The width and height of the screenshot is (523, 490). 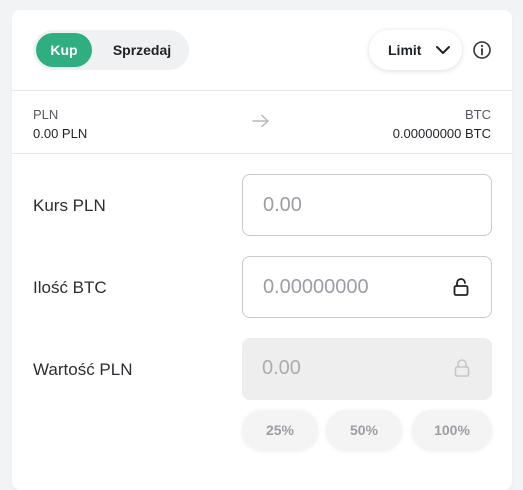 I want to click on buy-sell-toggle: Kup Sprzedaj, so click(x=111, y=50).